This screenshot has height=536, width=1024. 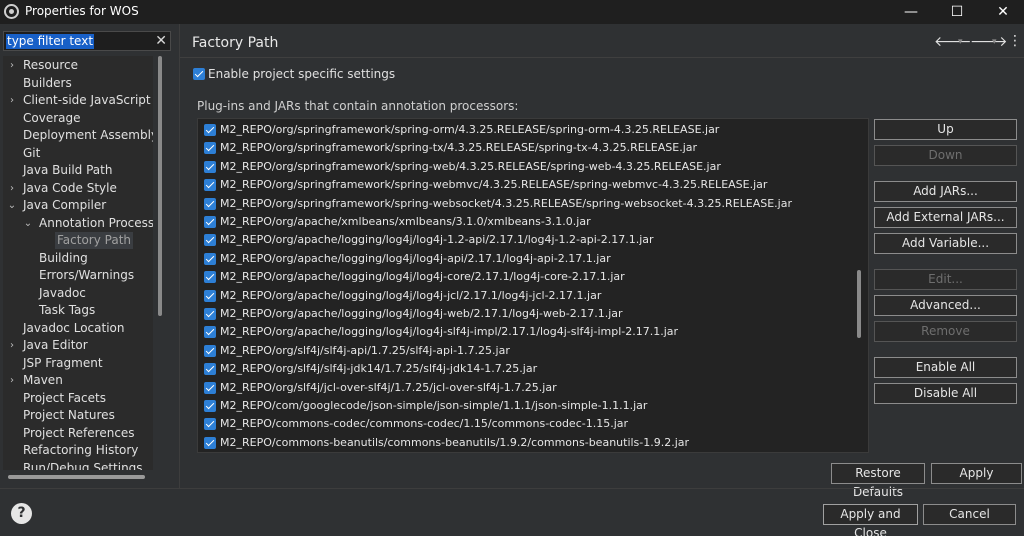 I want to click on apply-and-close-button: Apply and Close, so click(x=870, y=520).